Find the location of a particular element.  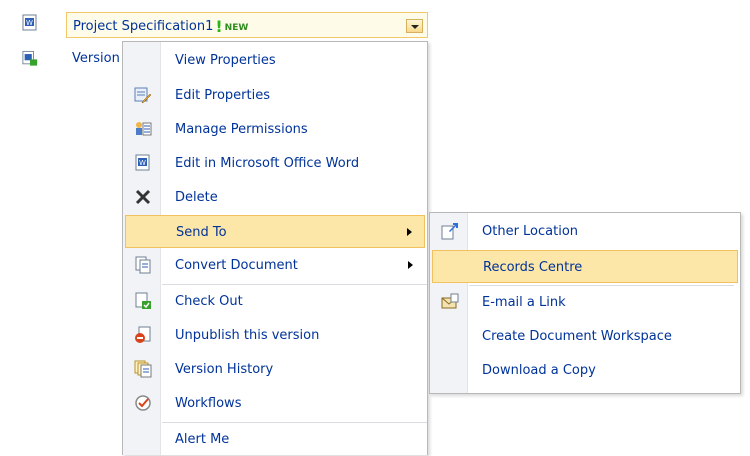

menu-item-label: Other Location is located at coordinates (530, 231).